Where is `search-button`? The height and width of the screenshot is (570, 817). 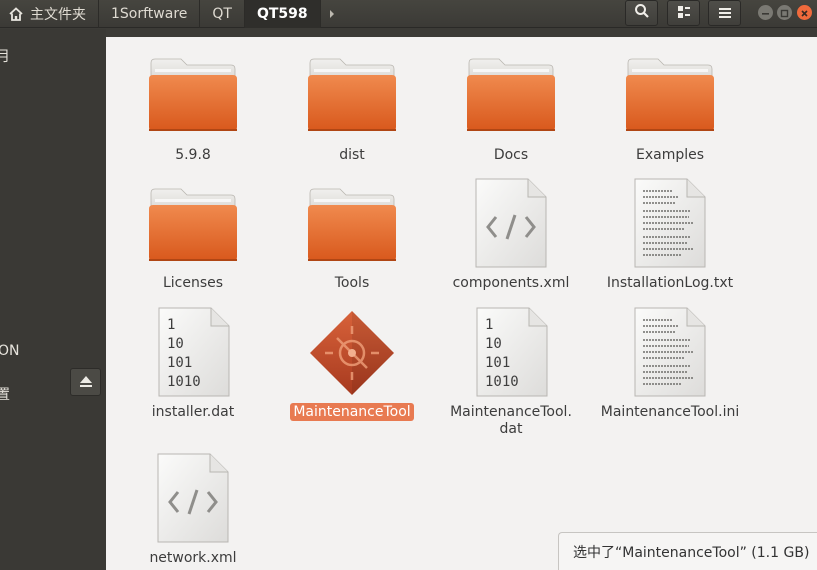
search-button is located at coordinates (641, 13).